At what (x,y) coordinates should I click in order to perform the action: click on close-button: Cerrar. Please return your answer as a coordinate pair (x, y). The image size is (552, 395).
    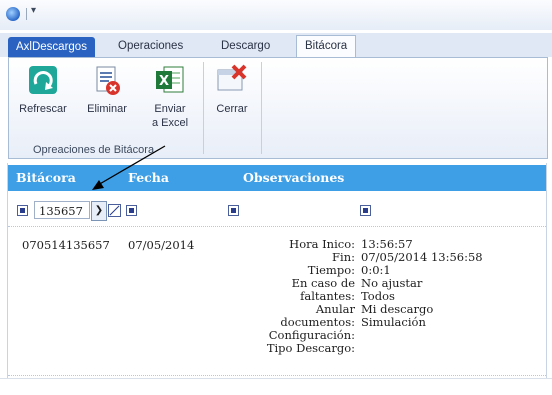
    Looking at the image, I should click on (232, 90).